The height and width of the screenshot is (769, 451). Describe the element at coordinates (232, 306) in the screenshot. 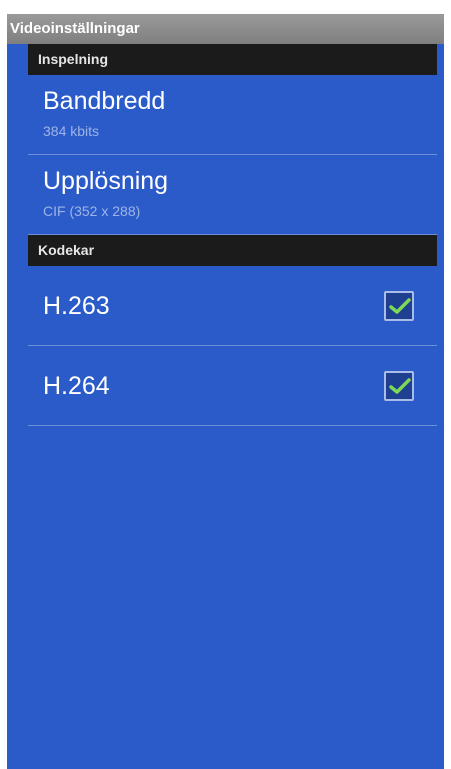

I see `pref-codec-h263: H.263` at that location.